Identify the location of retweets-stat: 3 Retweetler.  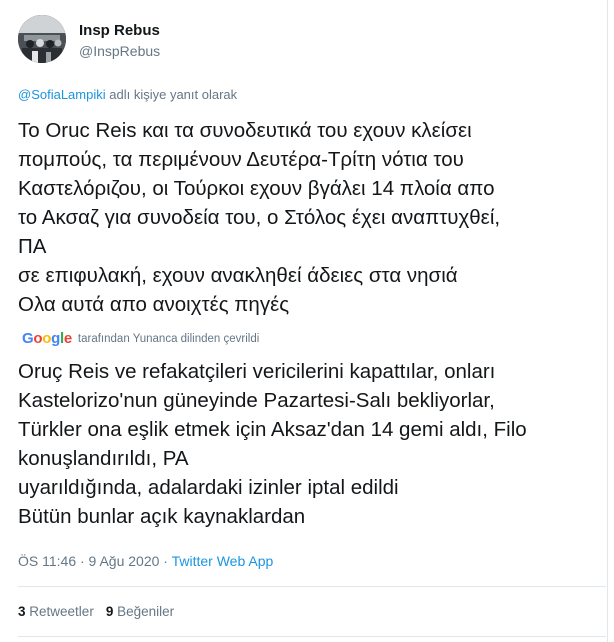
(56, 611).